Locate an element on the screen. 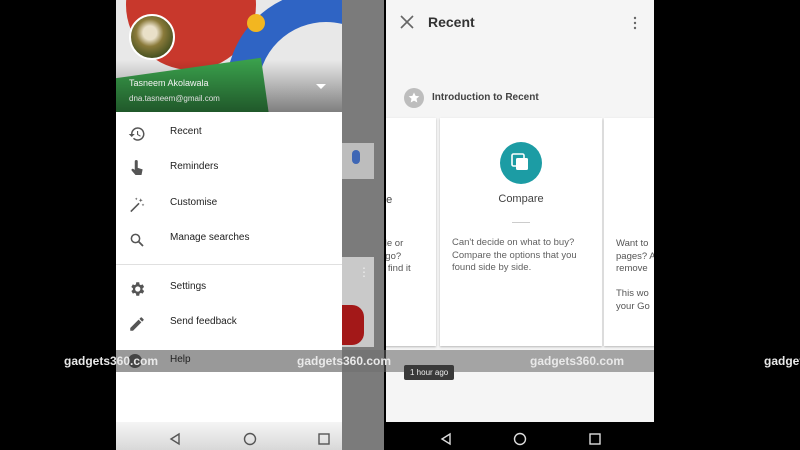 Image resolution: width=800 pixels, height=450 pixels. search-icon is located at coordinates (137, 240).